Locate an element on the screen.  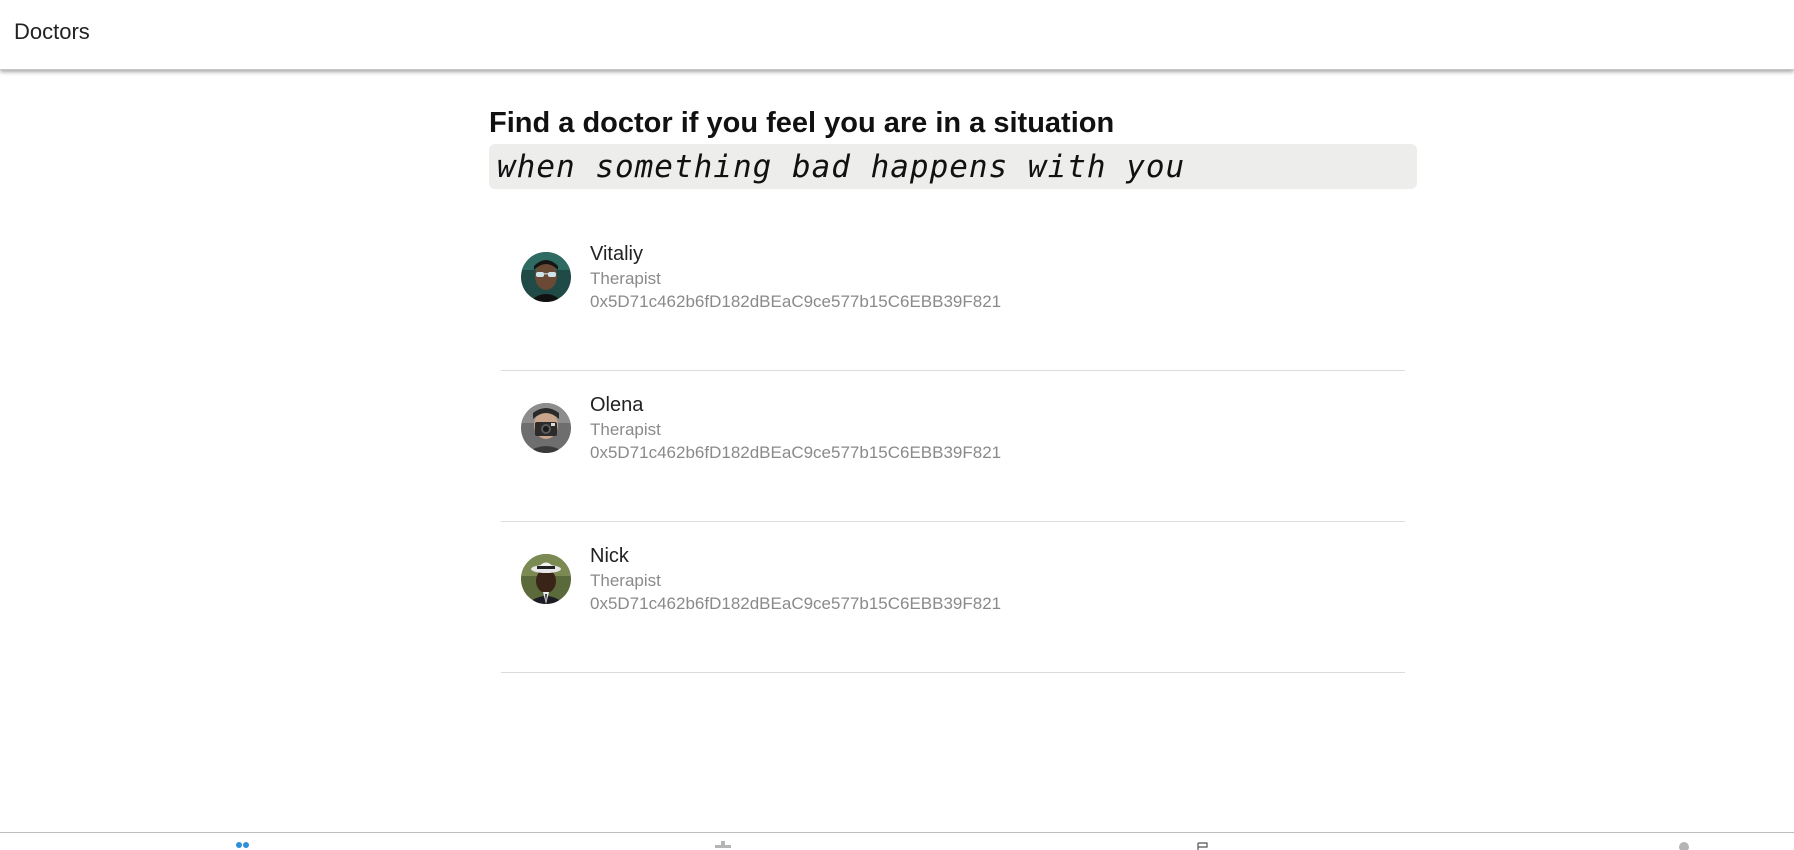
medical-icon is located at coordinates (723, 844).